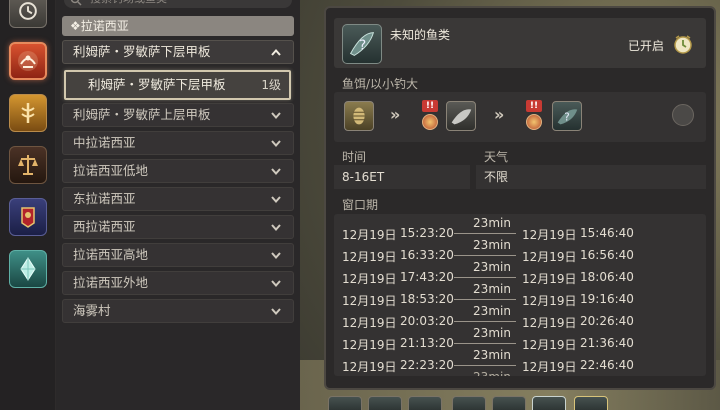 The width and height of the screenshot is (720, 410). I want to click on start-time: 15:23:20, so click(427, 233).